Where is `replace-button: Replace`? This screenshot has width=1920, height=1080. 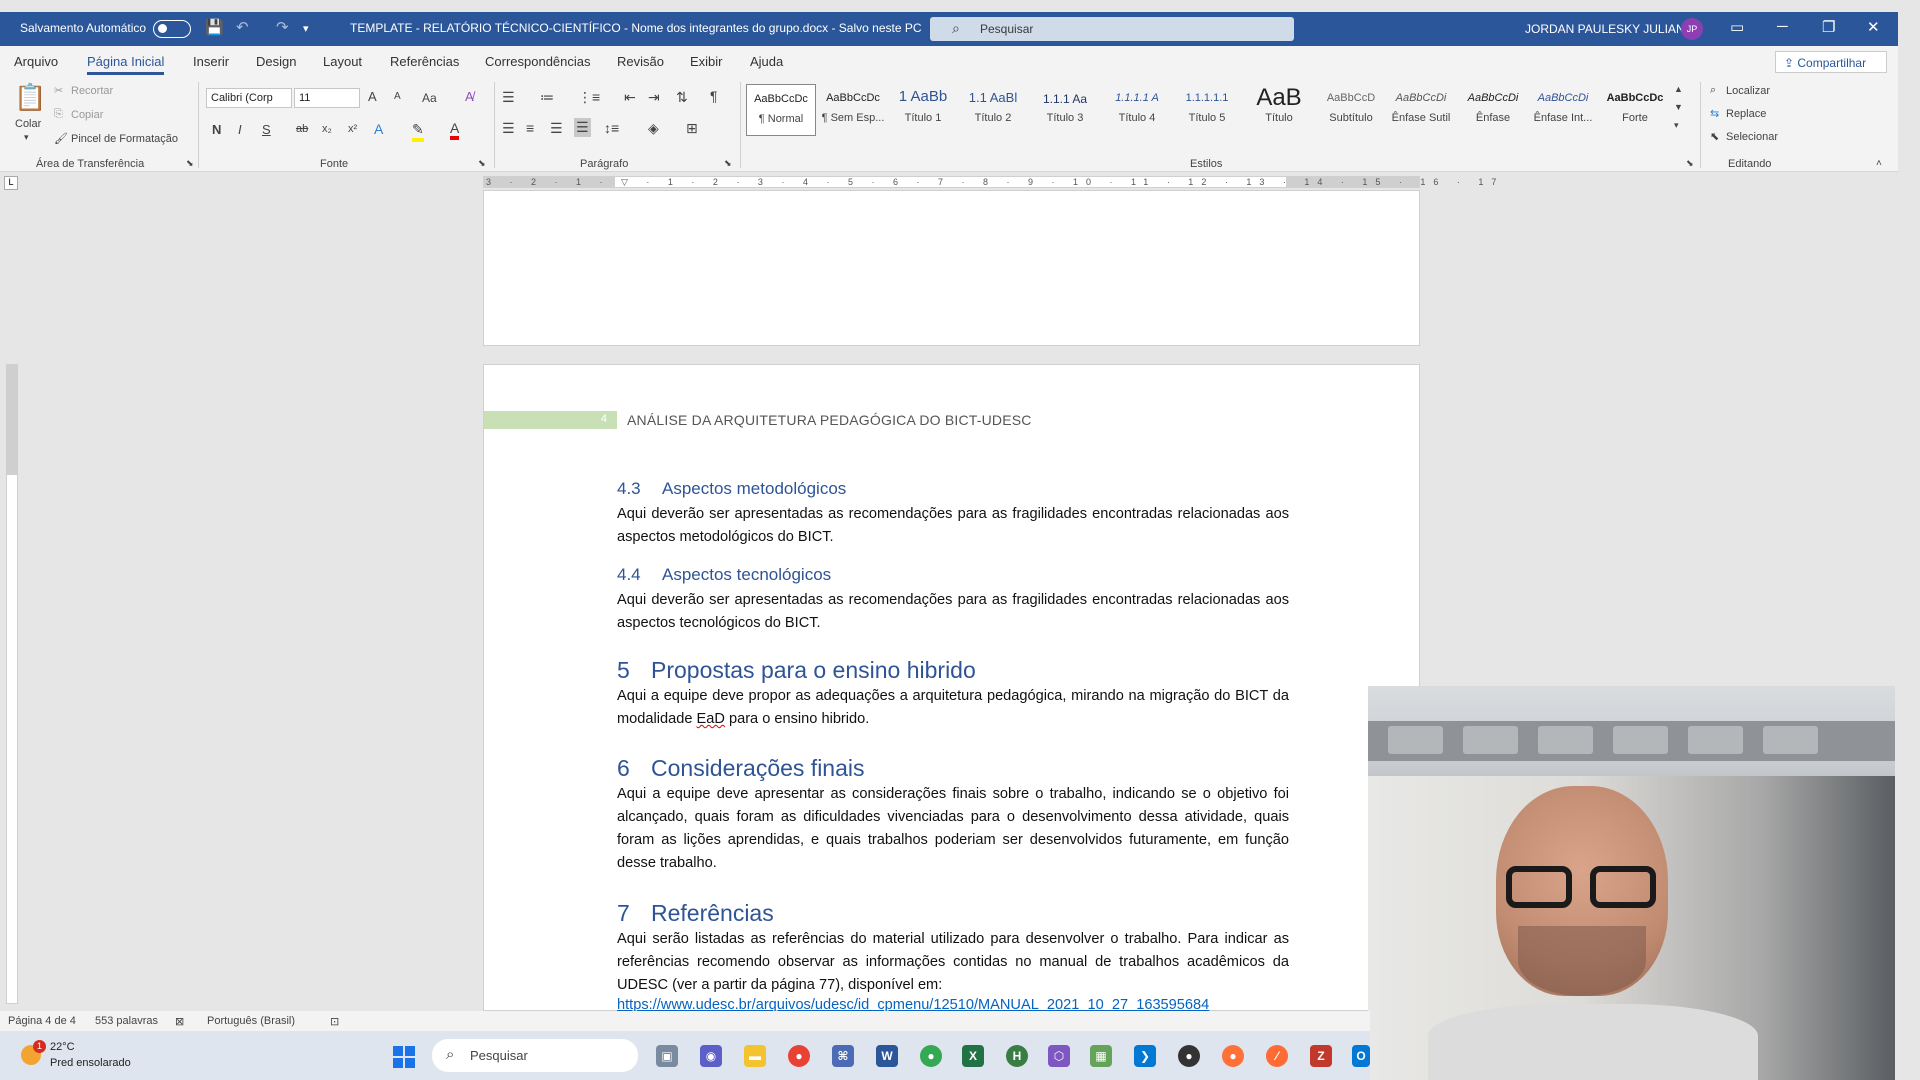
replace-button: Replace is located at coordinates (1746, 114).